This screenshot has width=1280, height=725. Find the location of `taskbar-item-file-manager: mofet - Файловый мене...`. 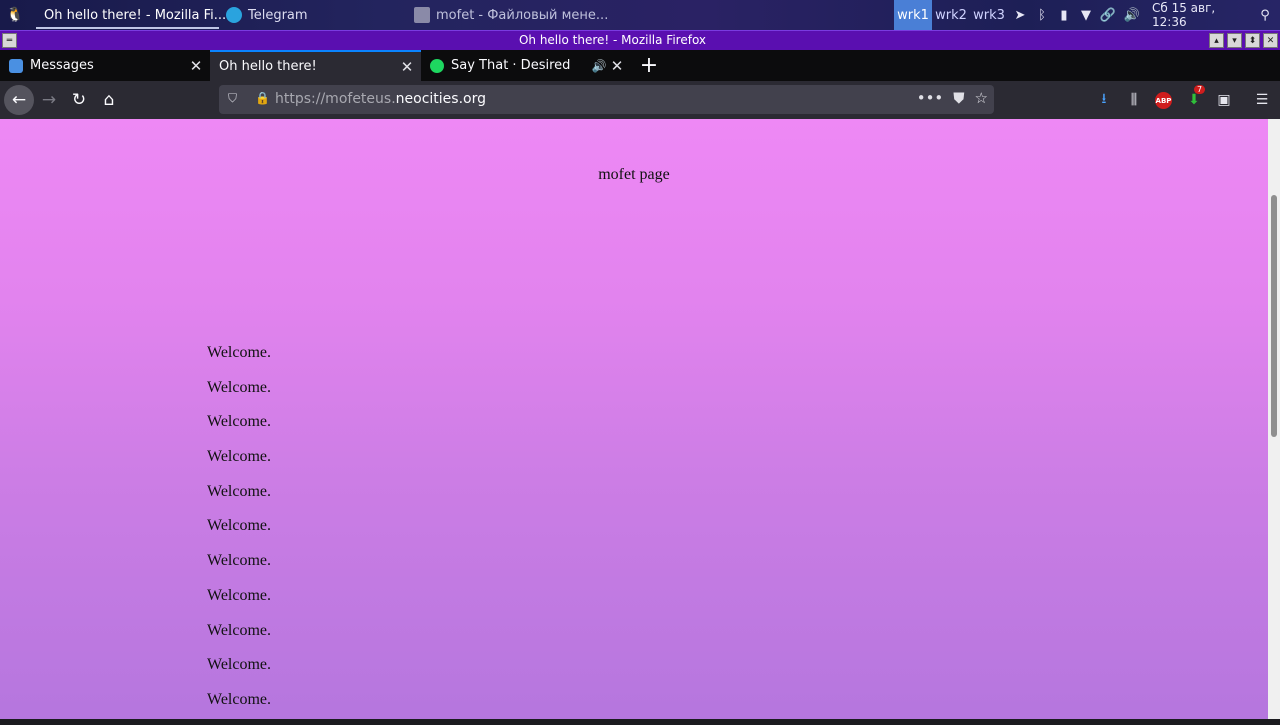

taskbar-item-file-manager: mofet - Файловый мене... is located at coordinates (511, 15).